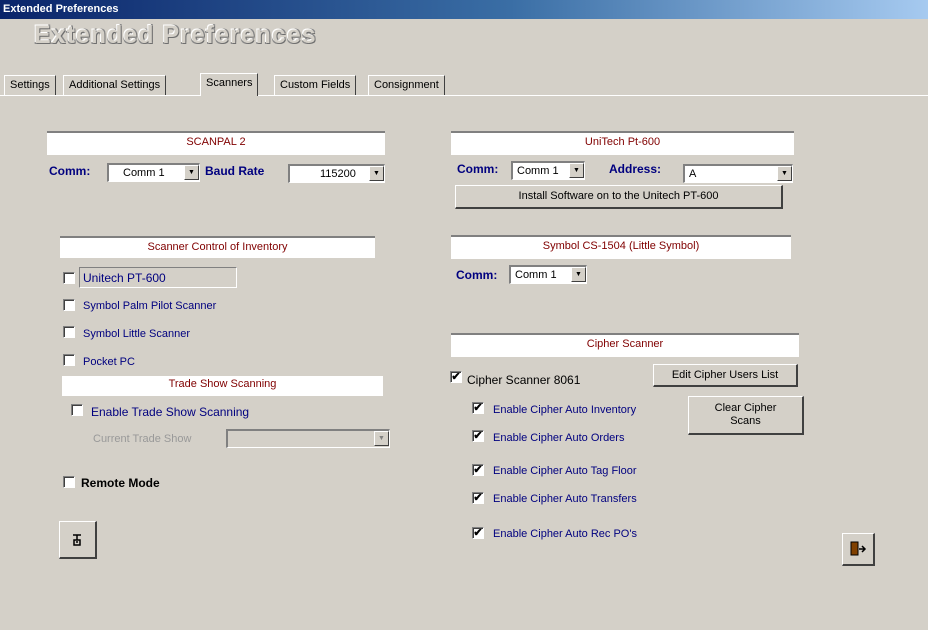  Describe the element at coordinates (120, 483) in the screenshot. I see `remote-mode-label: Remote Mode` at that location.